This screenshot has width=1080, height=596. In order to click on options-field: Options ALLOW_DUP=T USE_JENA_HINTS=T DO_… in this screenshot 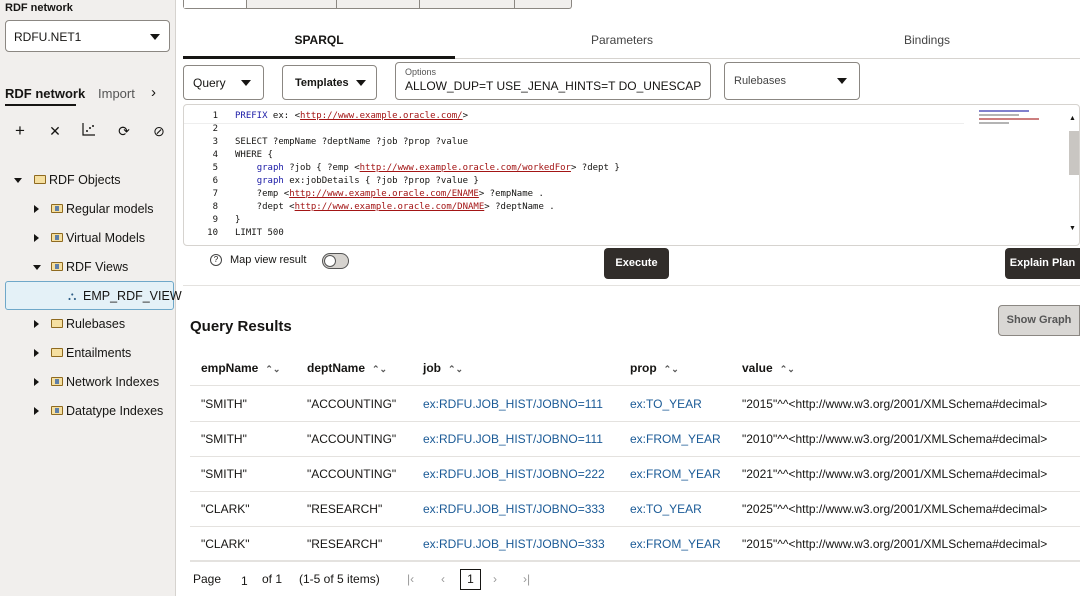, I will do `click(553, 81)`.